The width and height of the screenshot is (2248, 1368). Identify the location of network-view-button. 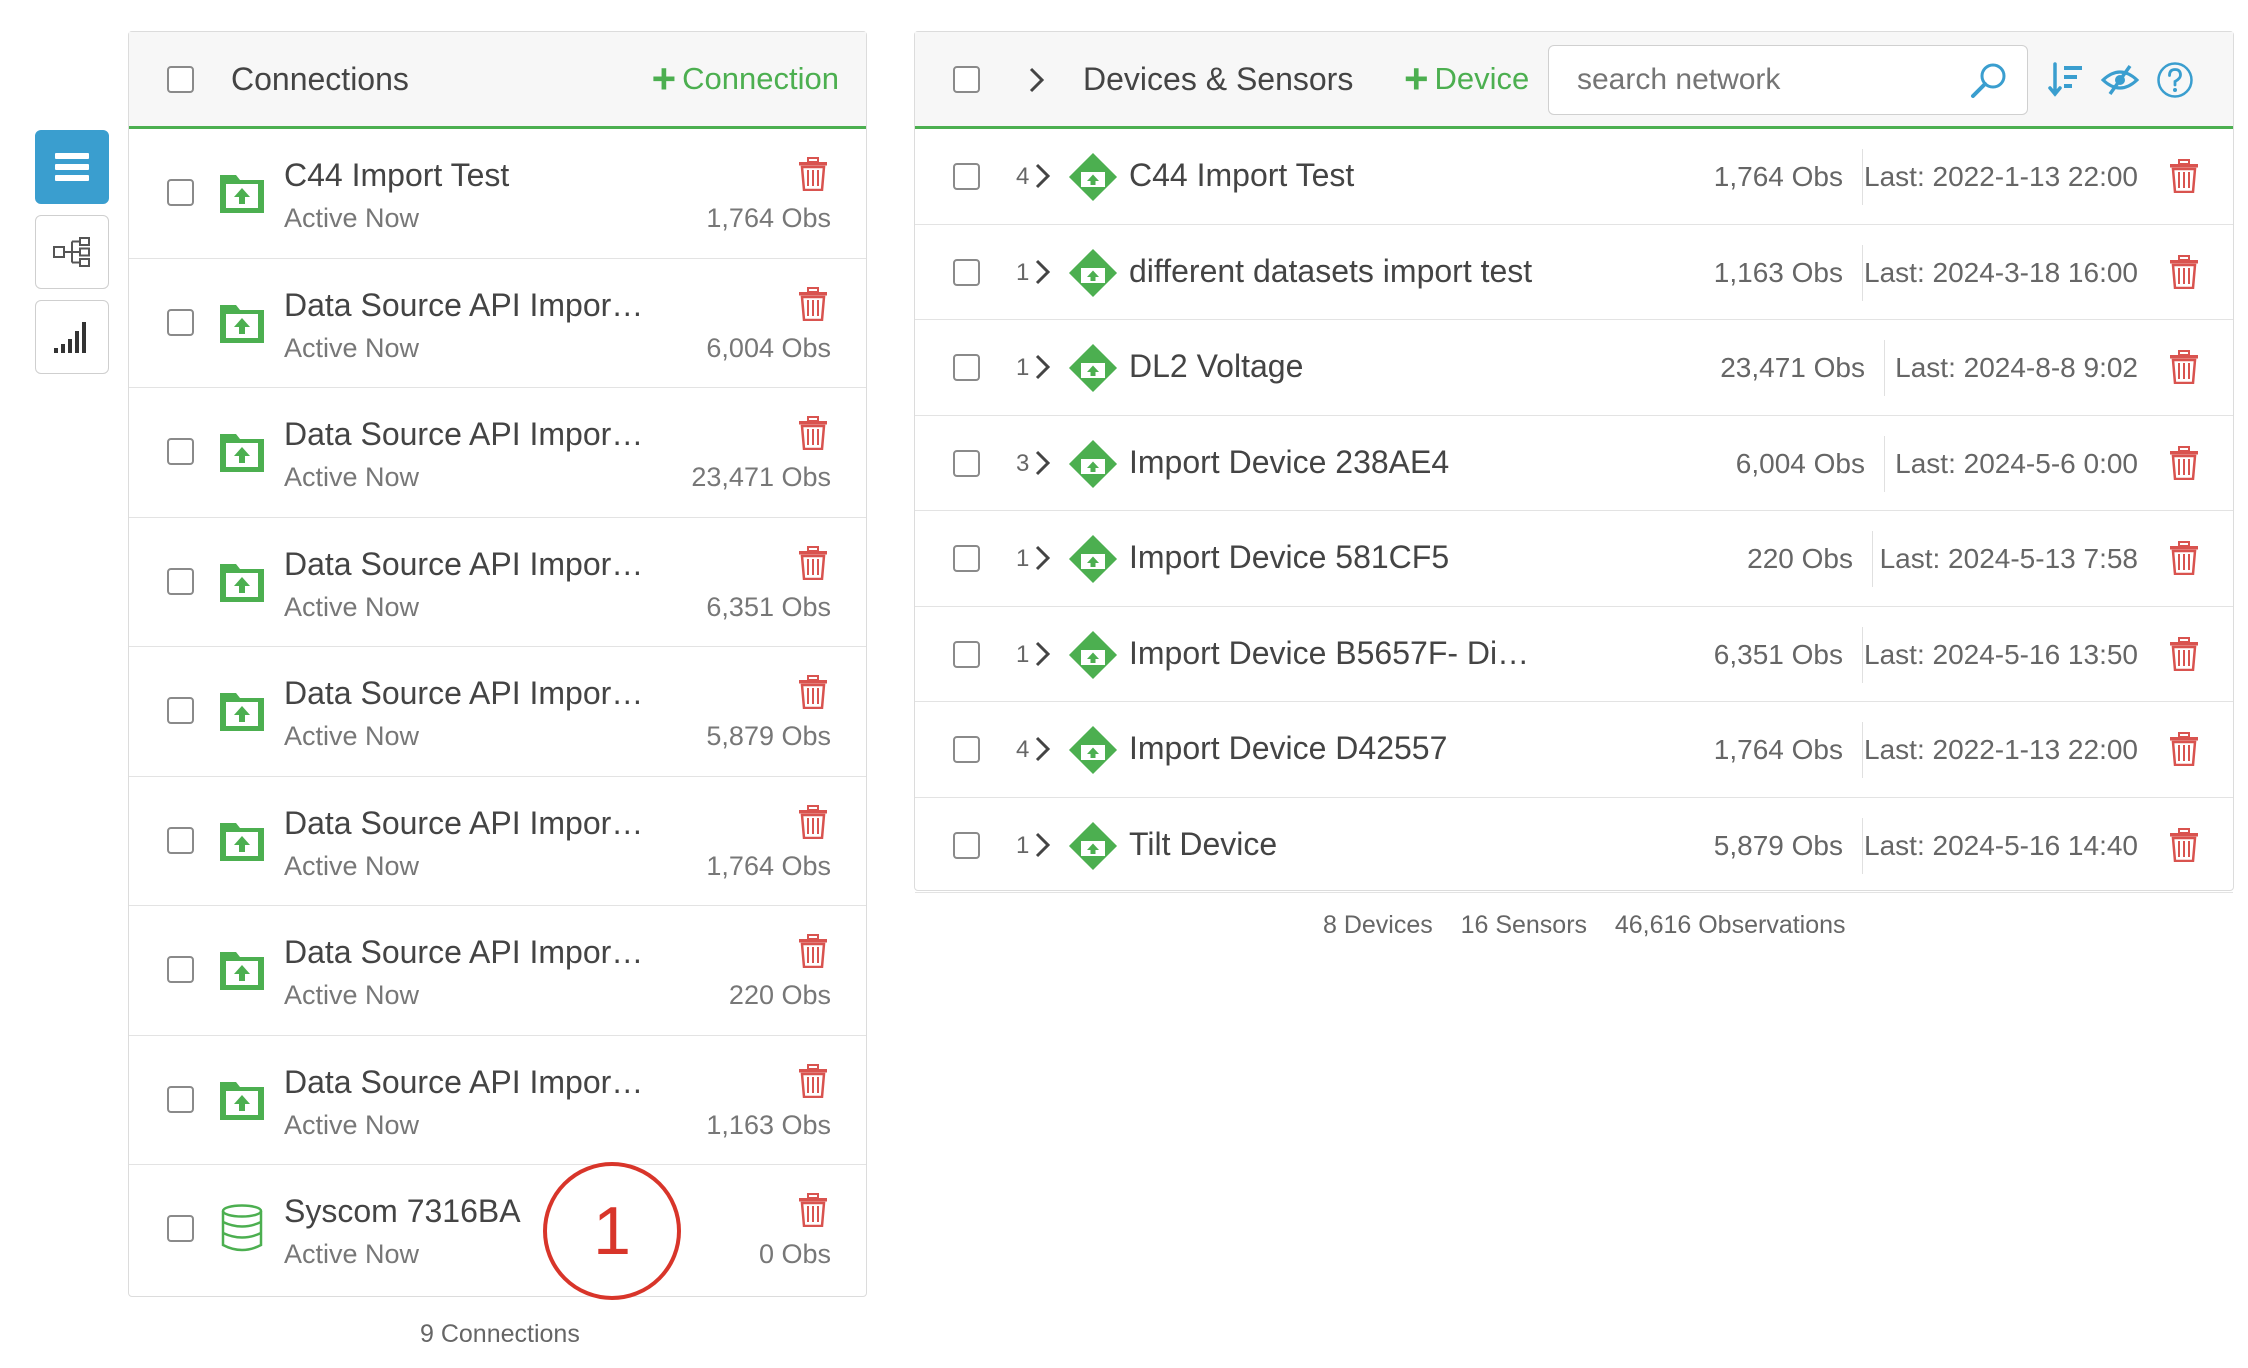
(72, 252).